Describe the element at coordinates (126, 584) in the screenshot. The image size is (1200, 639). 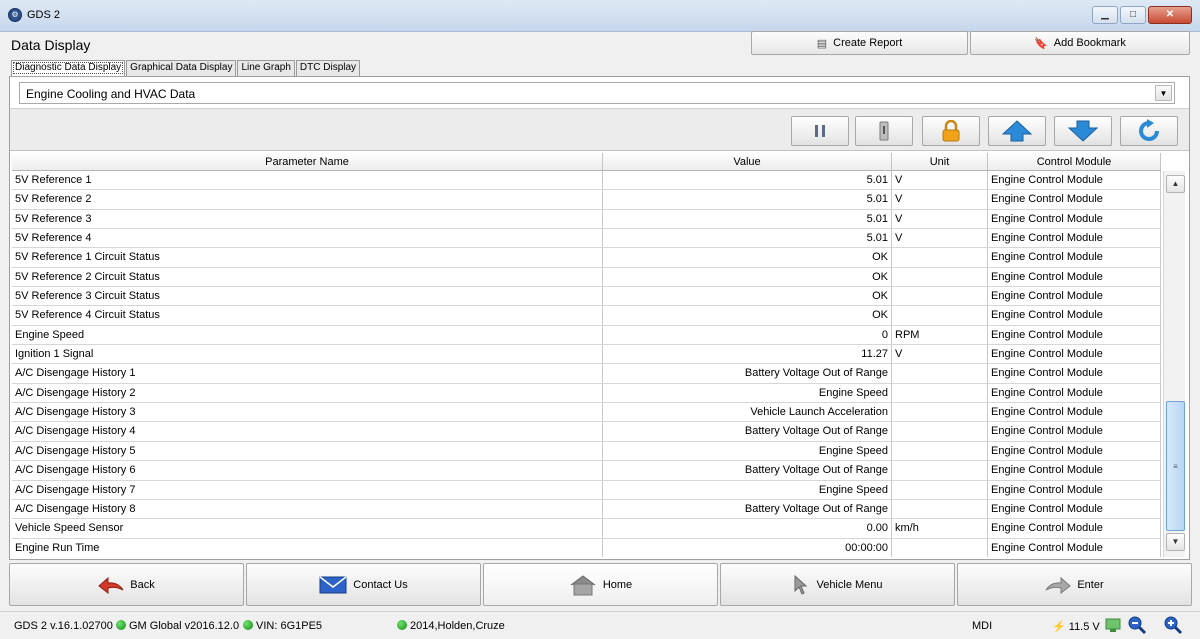
I see `back-button: Back` at that location.